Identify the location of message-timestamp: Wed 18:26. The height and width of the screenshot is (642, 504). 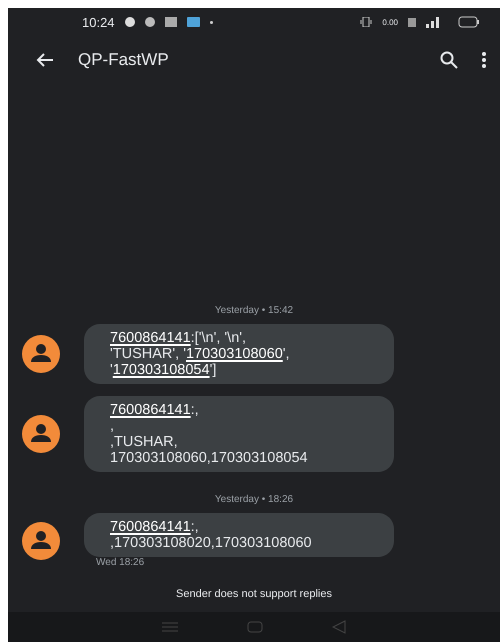
(120, 562).